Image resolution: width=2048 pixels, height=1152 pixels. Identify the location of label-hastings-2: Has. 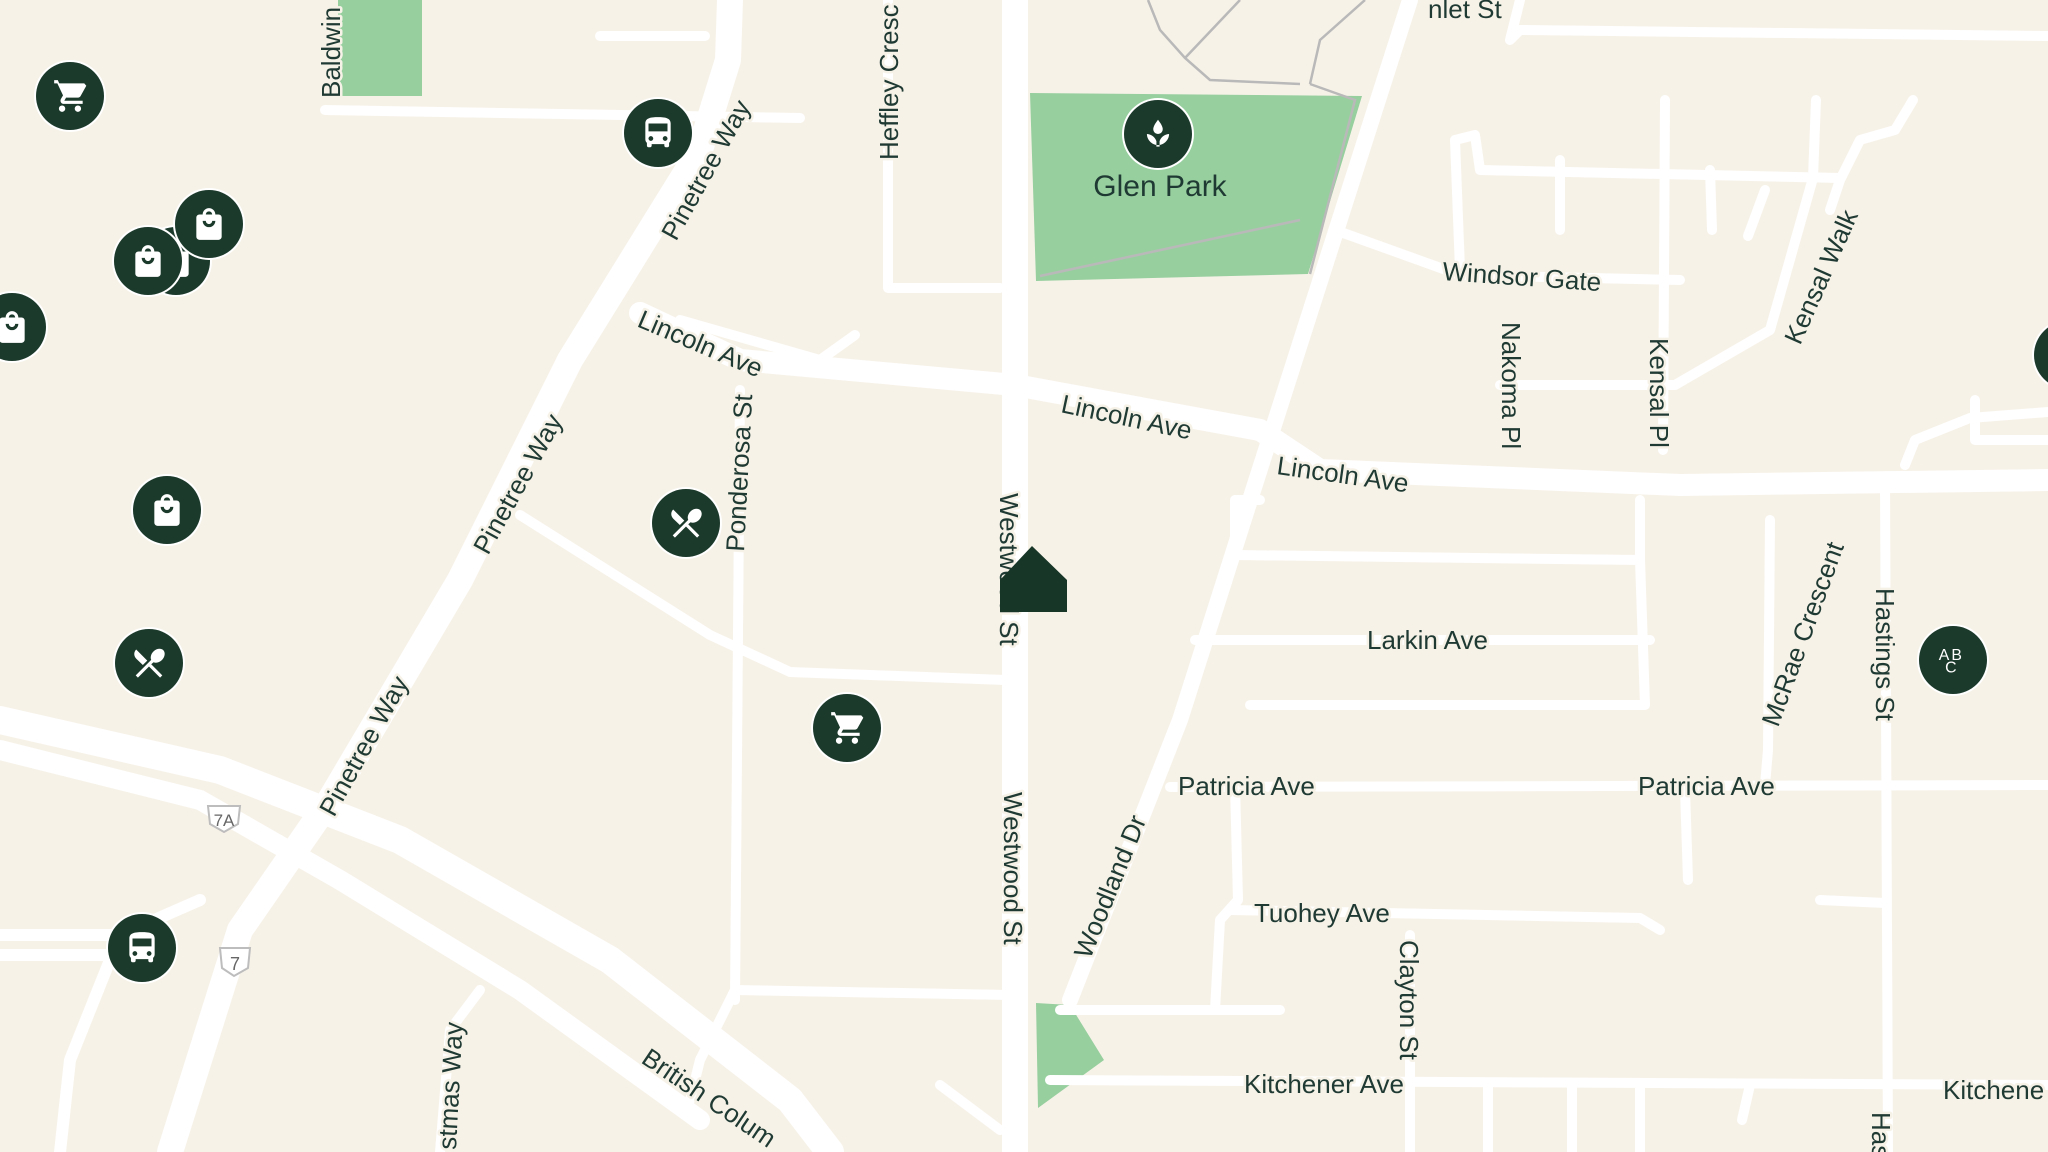
(1881, 1132).